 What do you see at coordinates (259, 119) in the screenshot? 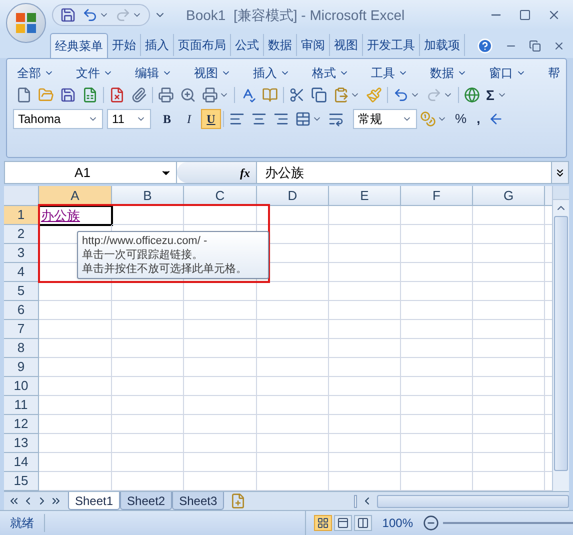
I see `align-center-icon` at bounding box center [259, 119].